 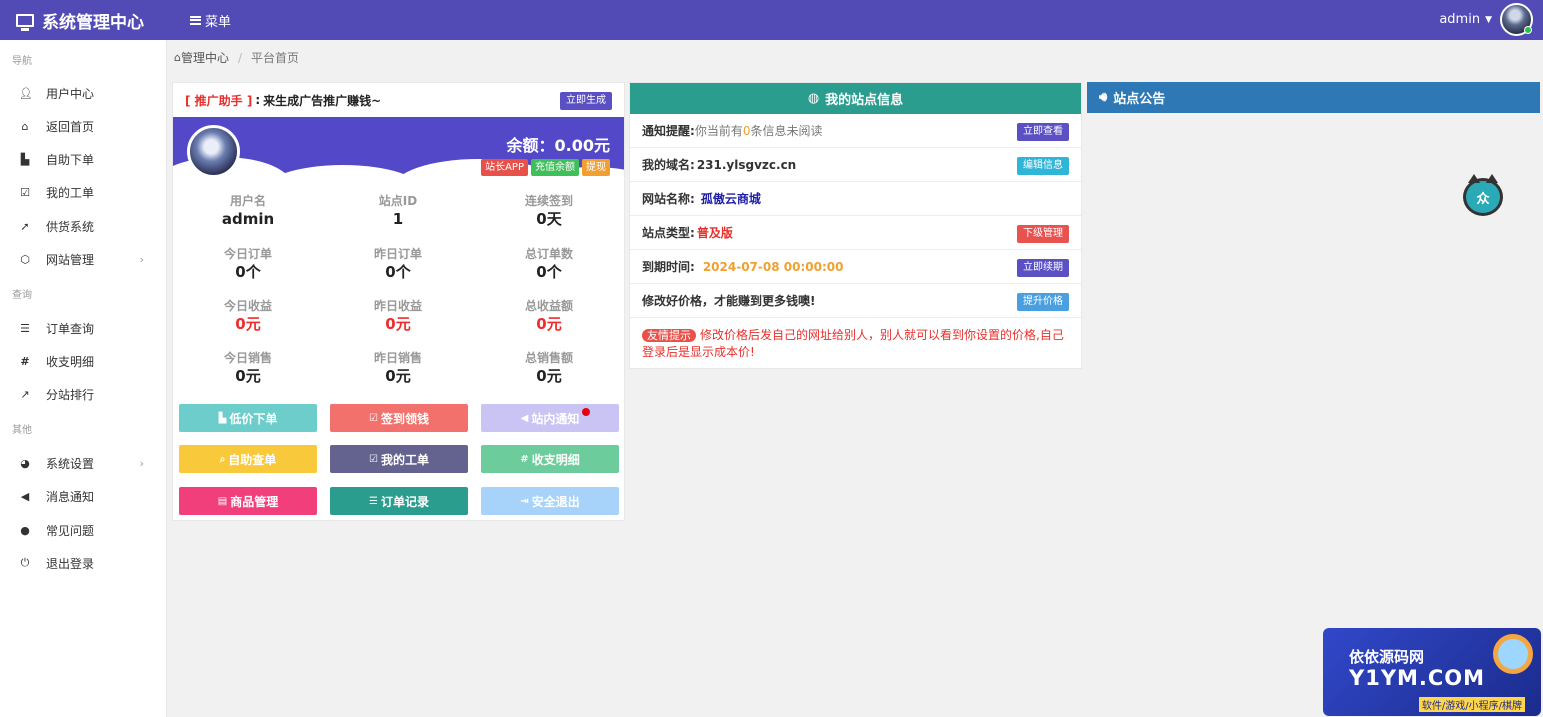 I want to click on online-status-dot, so click(x=1528, y=30).